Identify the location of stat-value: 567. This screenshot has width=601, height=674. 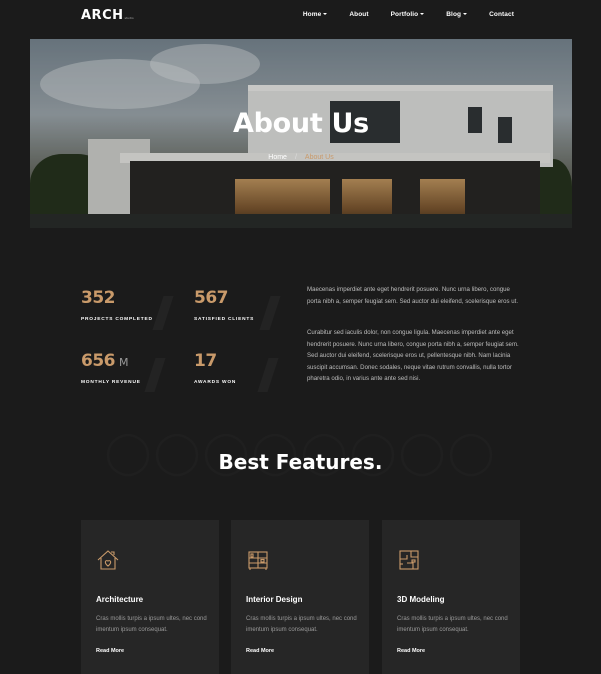
(211, 298).